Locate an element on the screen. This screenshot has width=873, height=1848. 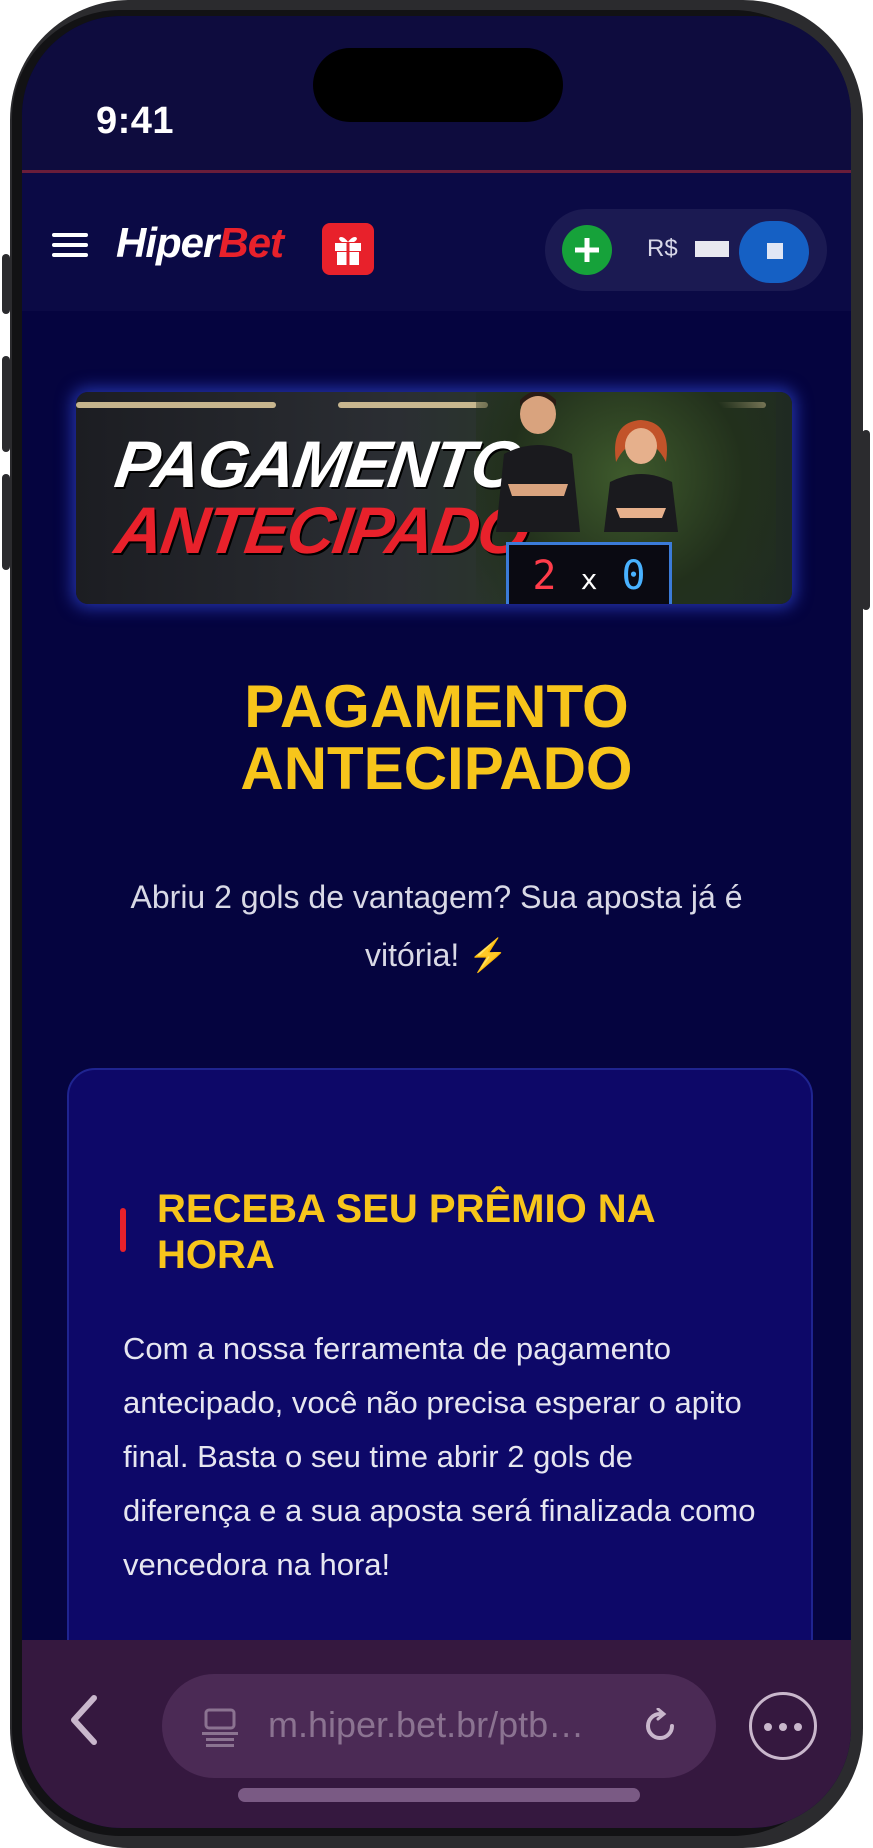
site-header: HiperBet R$ is located at coordinates (436, 242).